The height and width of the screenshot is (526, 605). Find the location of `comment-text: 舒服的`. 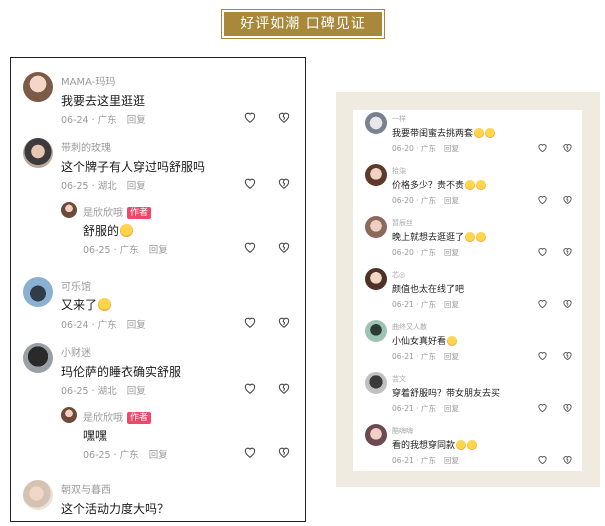

comment-text: 舒服的 is located at coordinates (108, 230).